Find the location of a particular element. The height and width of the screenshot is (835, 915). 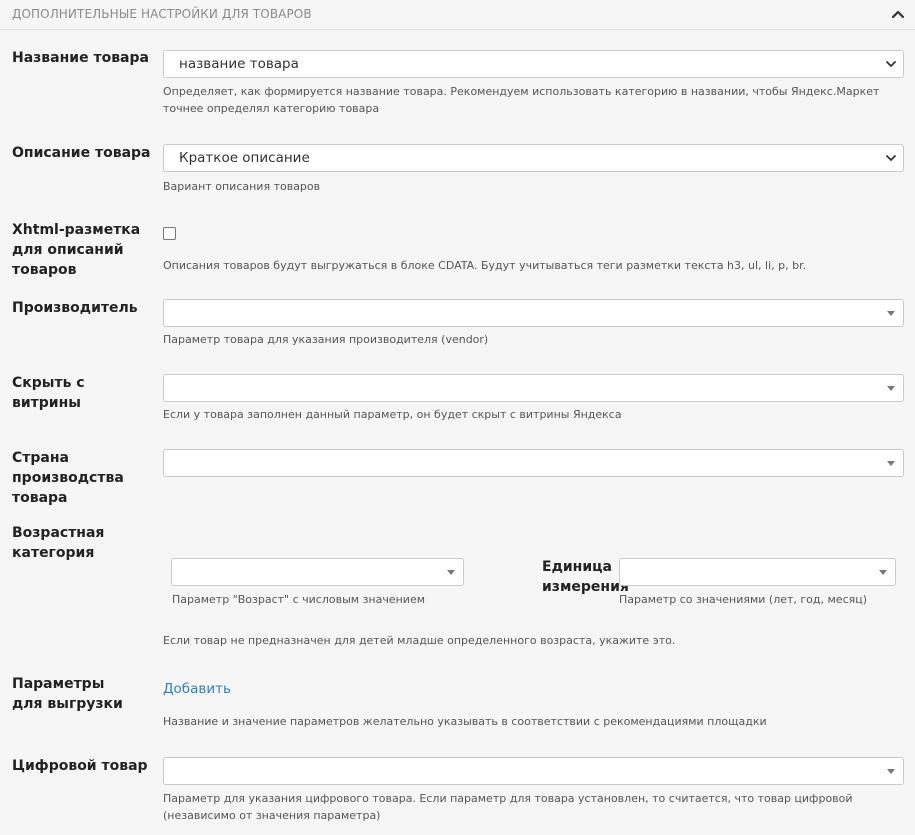

hide-showcase-label: Скрыть с витрины is located at coordinates (48, 393).